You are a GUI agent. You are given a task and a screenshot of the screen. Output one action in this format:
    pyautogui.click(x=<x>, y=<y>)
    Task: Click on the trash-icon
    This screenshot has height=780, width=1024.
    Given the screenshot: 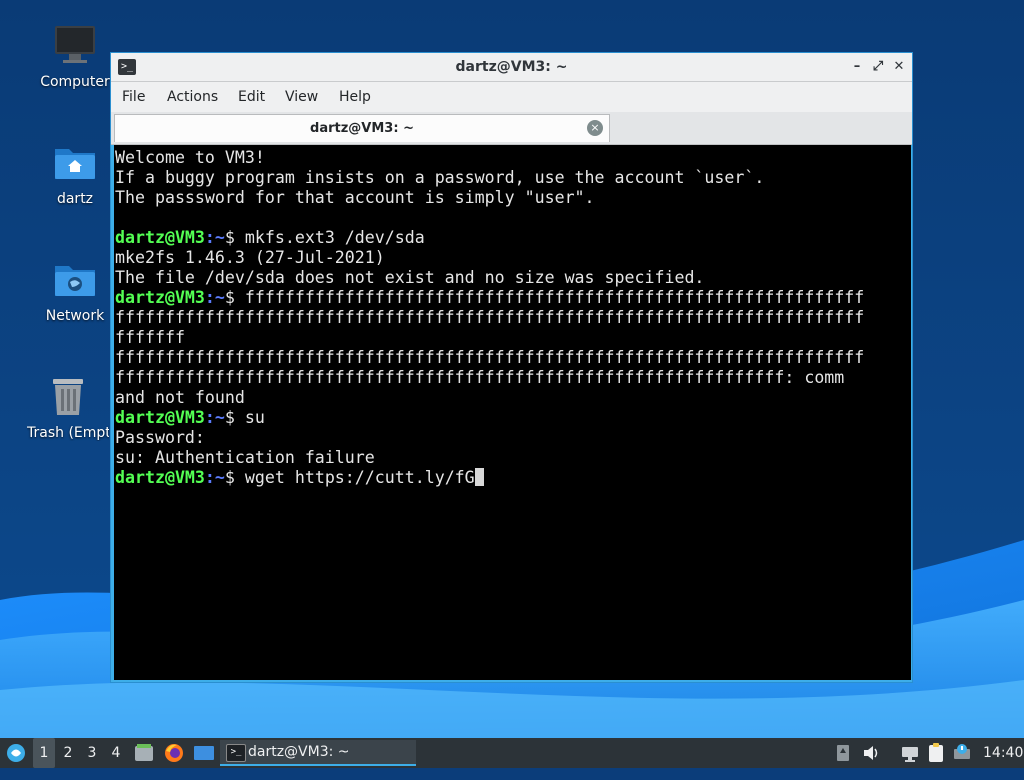 What is the action you would take?
    pyautogui.click(x=68, y=397)
    